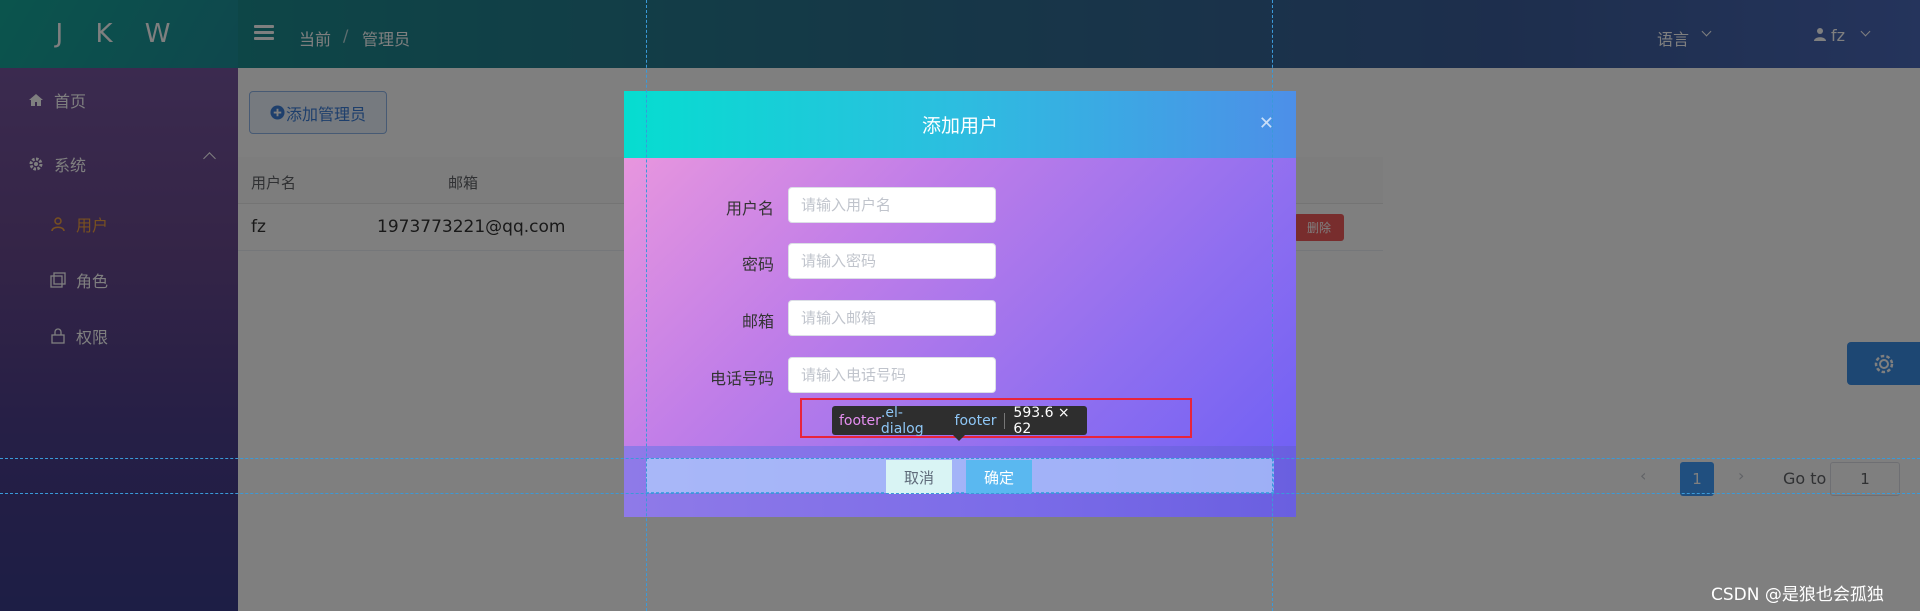  What do you see at coordinates (892, 205) in the screenshot?
I see `username-input` at bounding box center [892, 205].